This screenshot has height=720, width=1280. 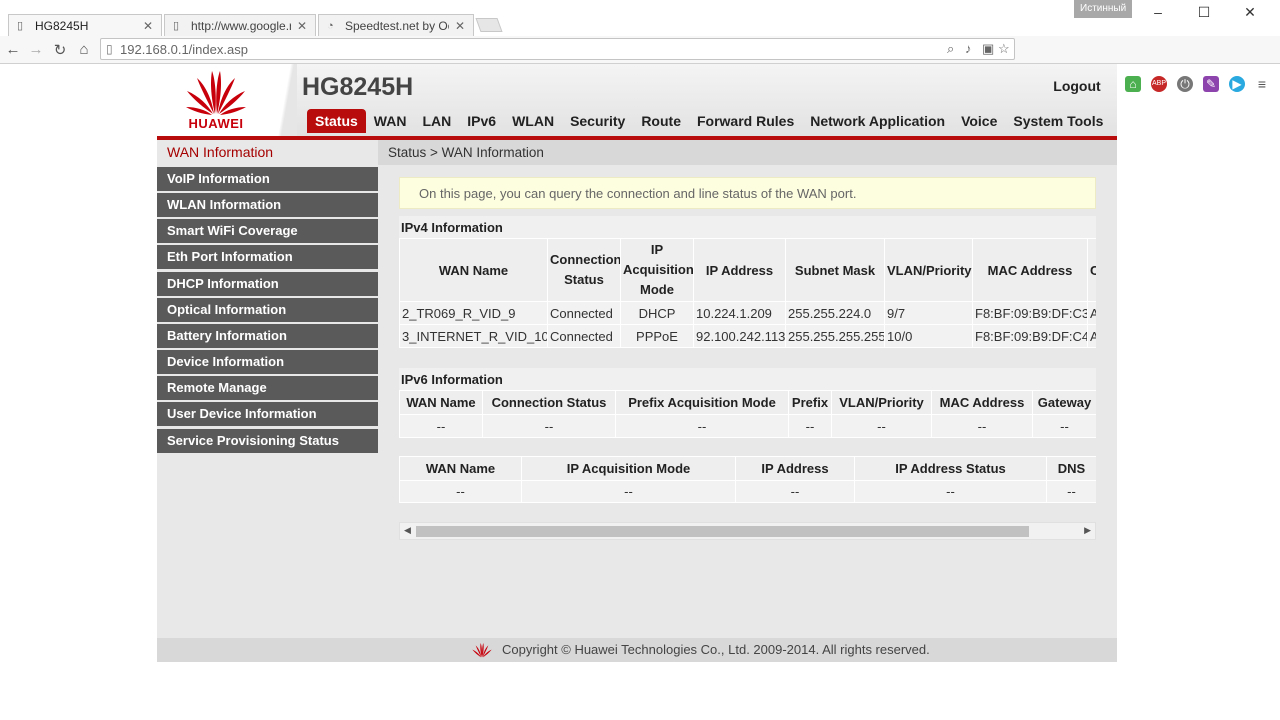 I want to click on profile-name: Истинный, so click(x=1103, y=9).